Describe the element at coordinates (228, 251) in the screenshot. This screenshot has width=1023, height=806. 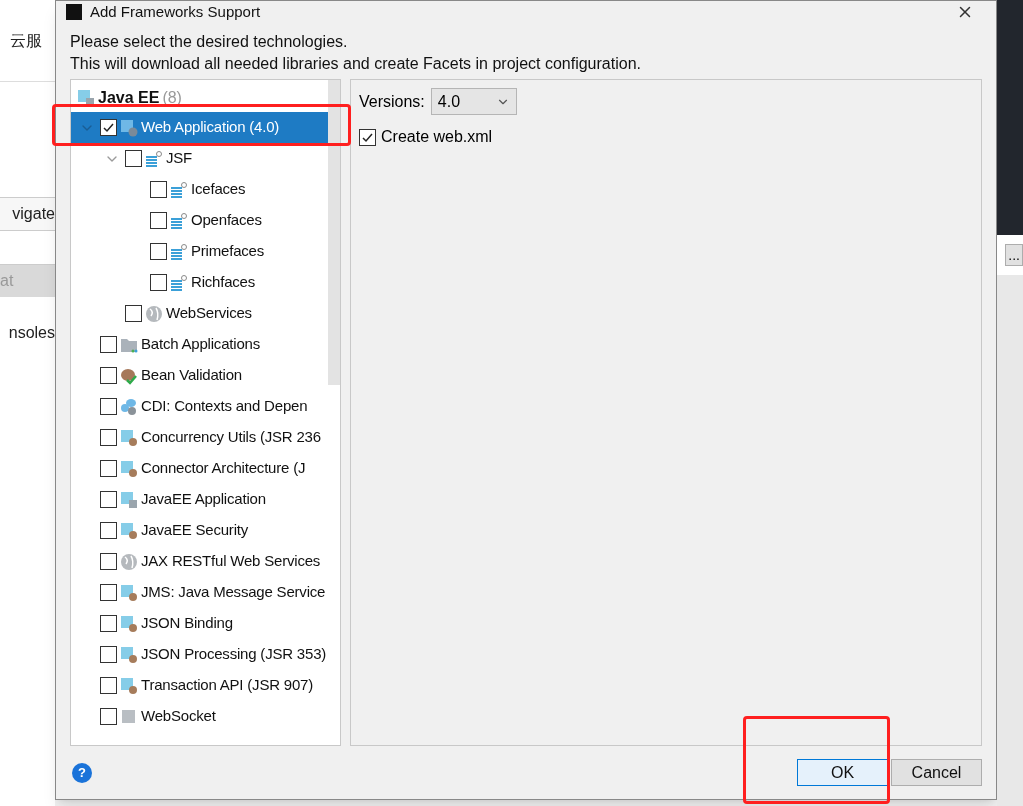
I see `item-label: Primefaces` at that location.